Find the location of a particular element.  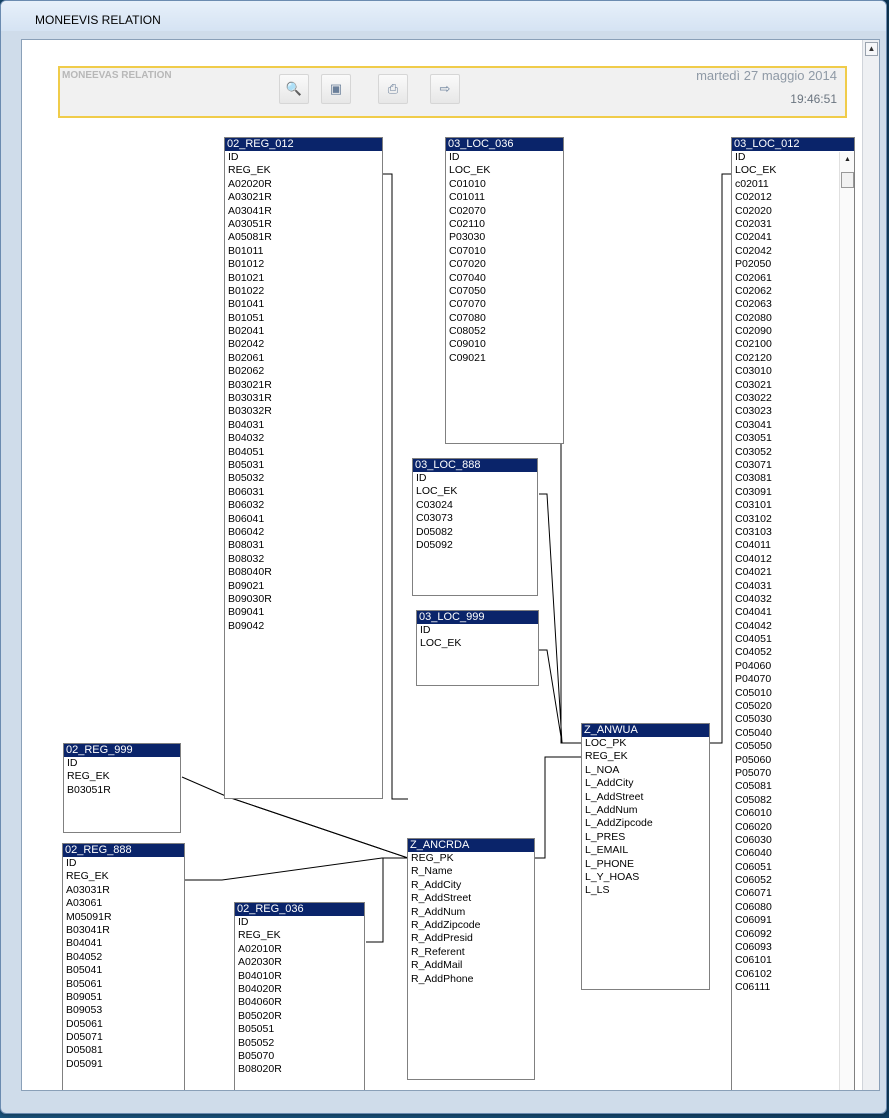

table-field: B08032 is located at coordinates (305, 559).